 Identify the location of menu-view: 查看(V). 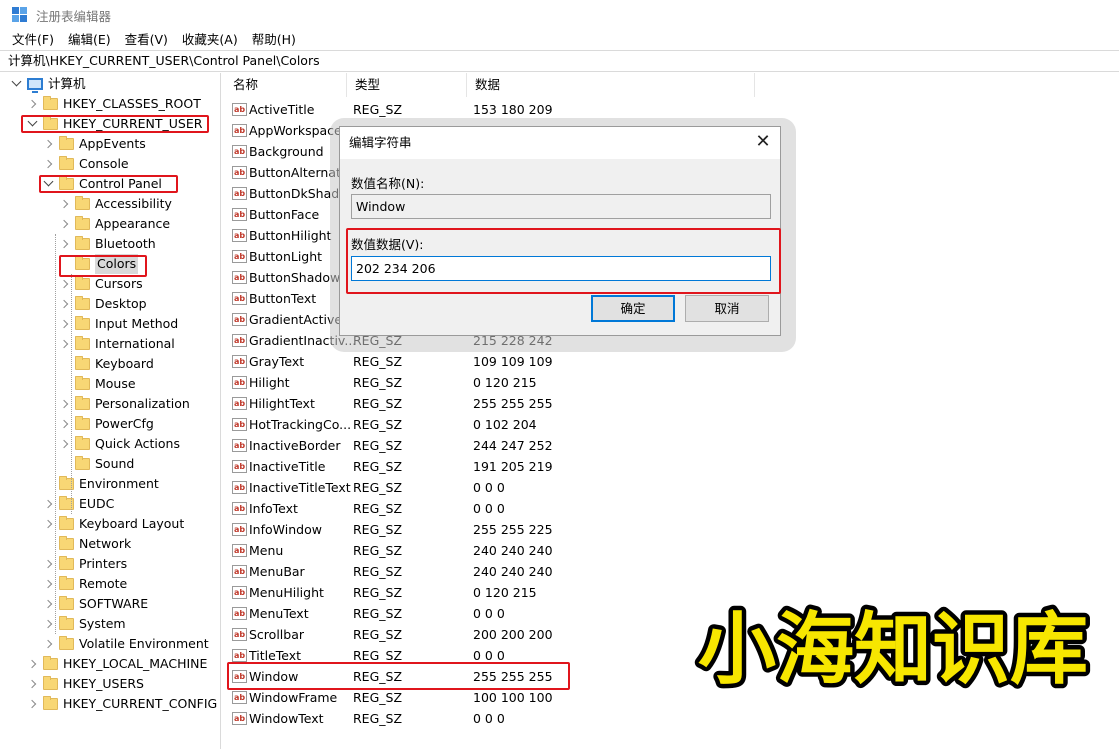
(146, 40).